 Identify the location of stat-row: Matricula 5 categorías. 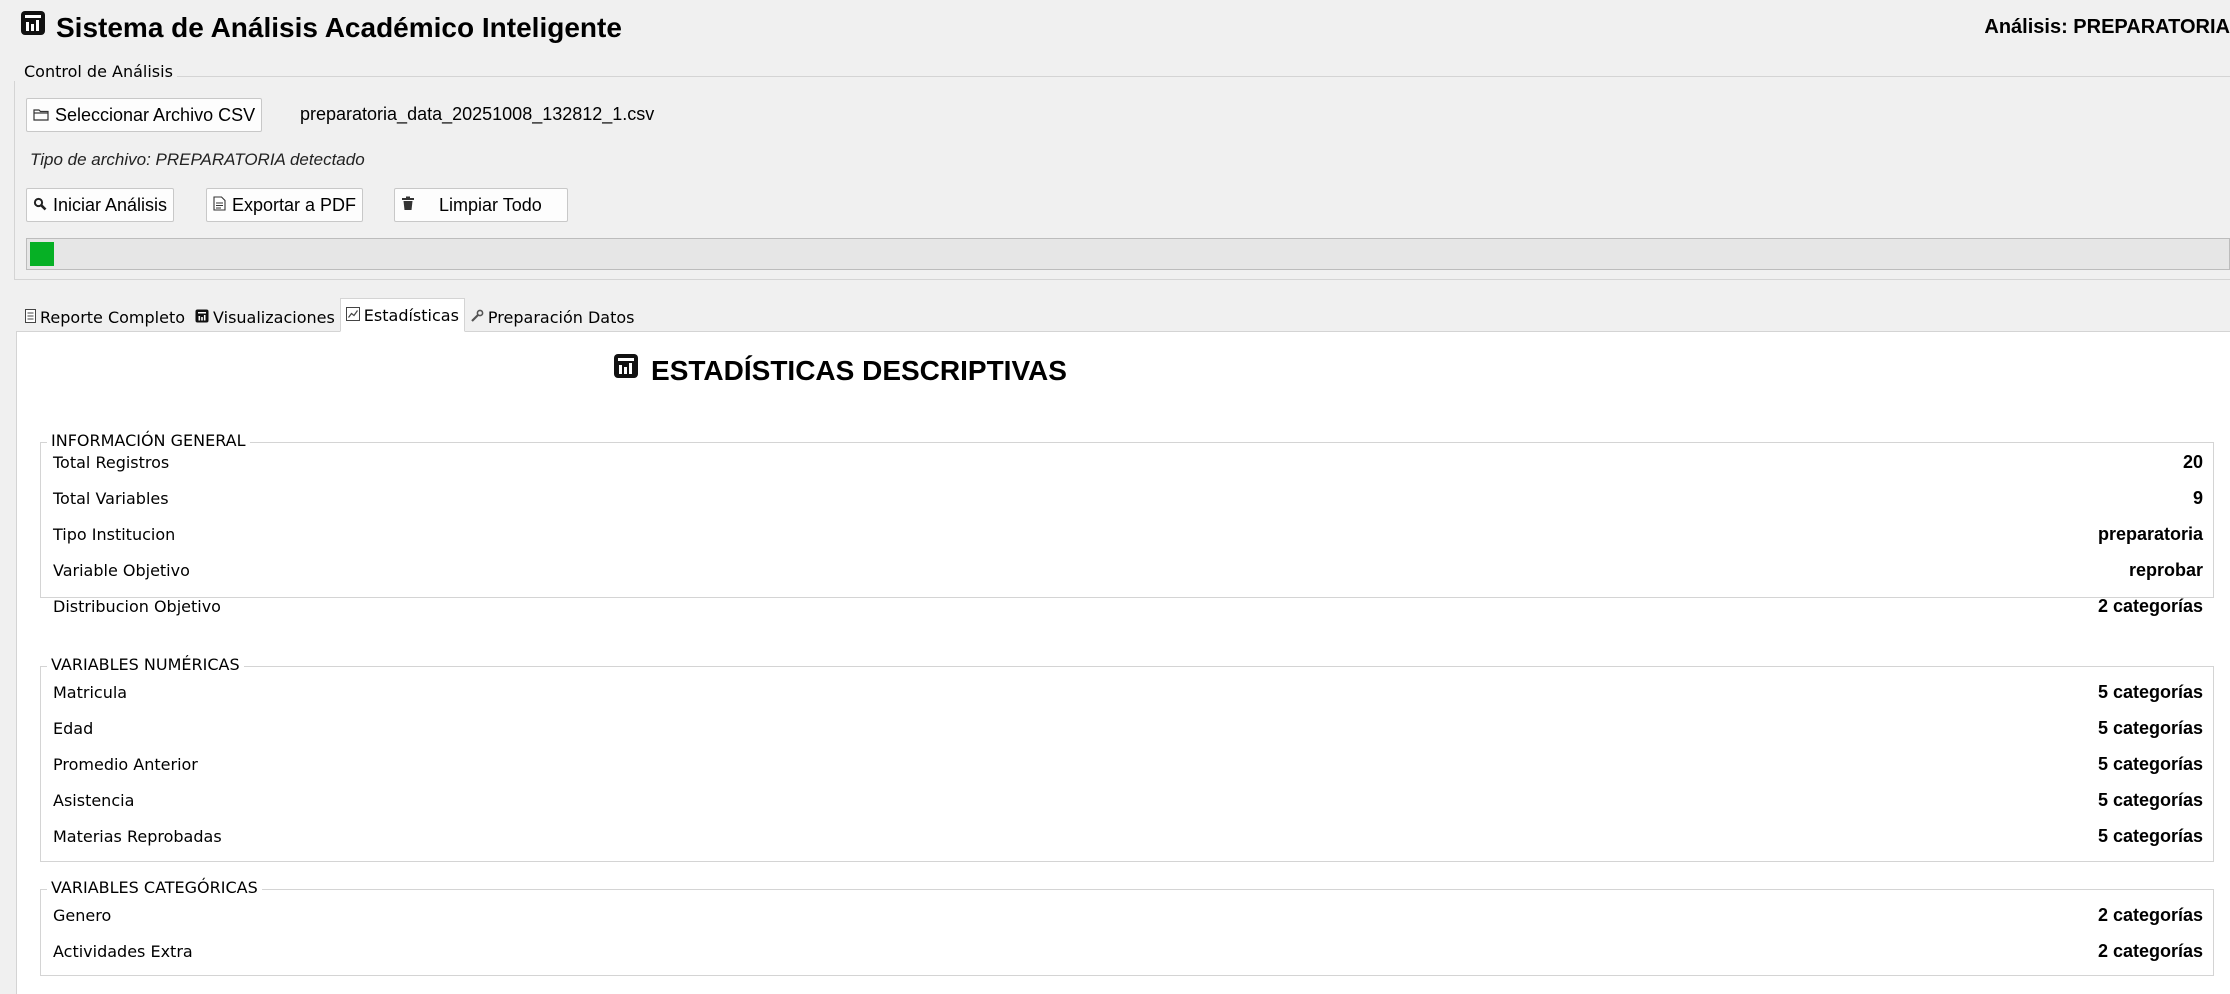
(1127, 693).